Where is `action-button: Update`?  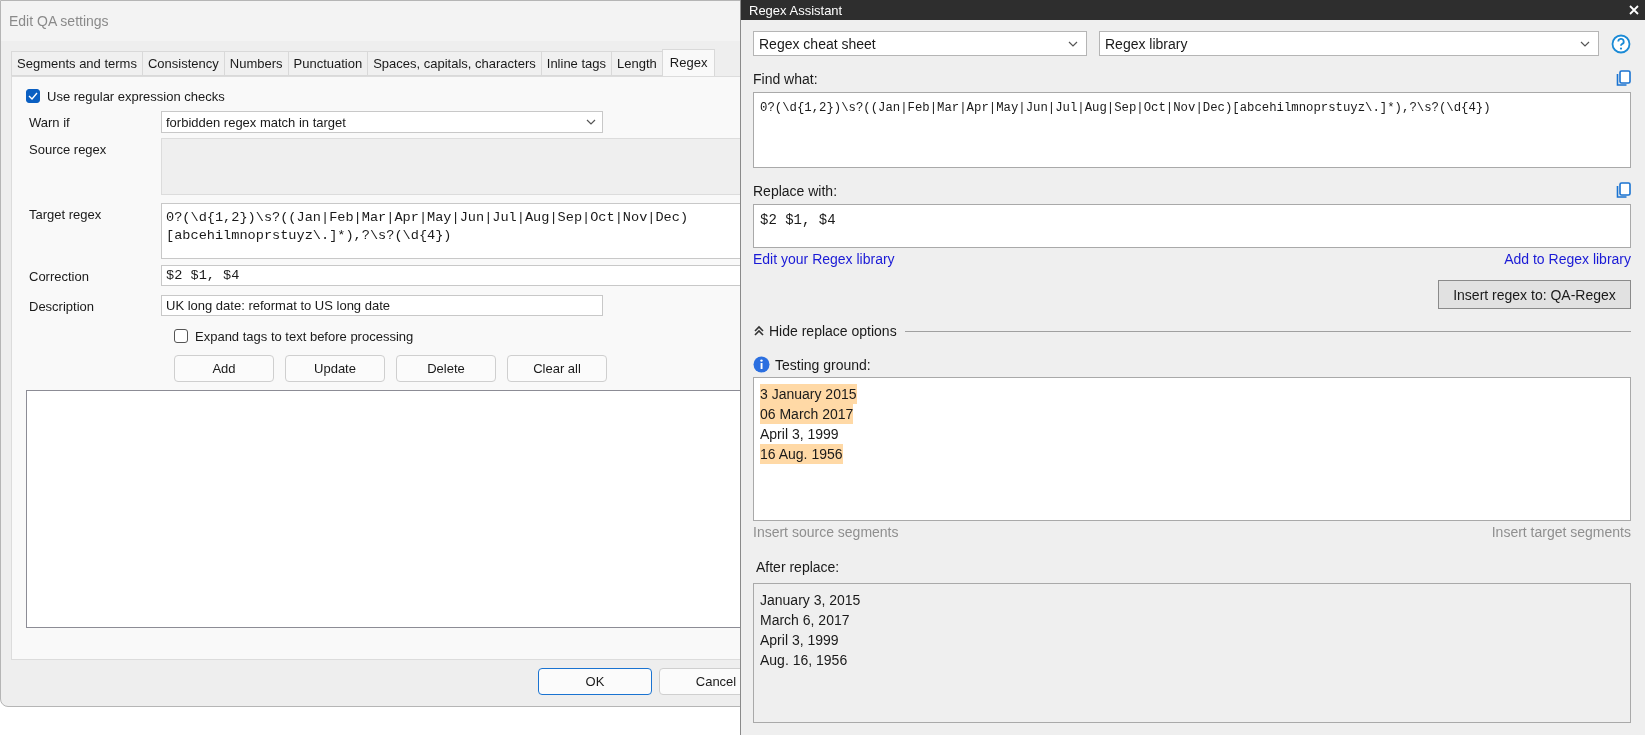 action-button: Update is located at coordinates (335, 368).